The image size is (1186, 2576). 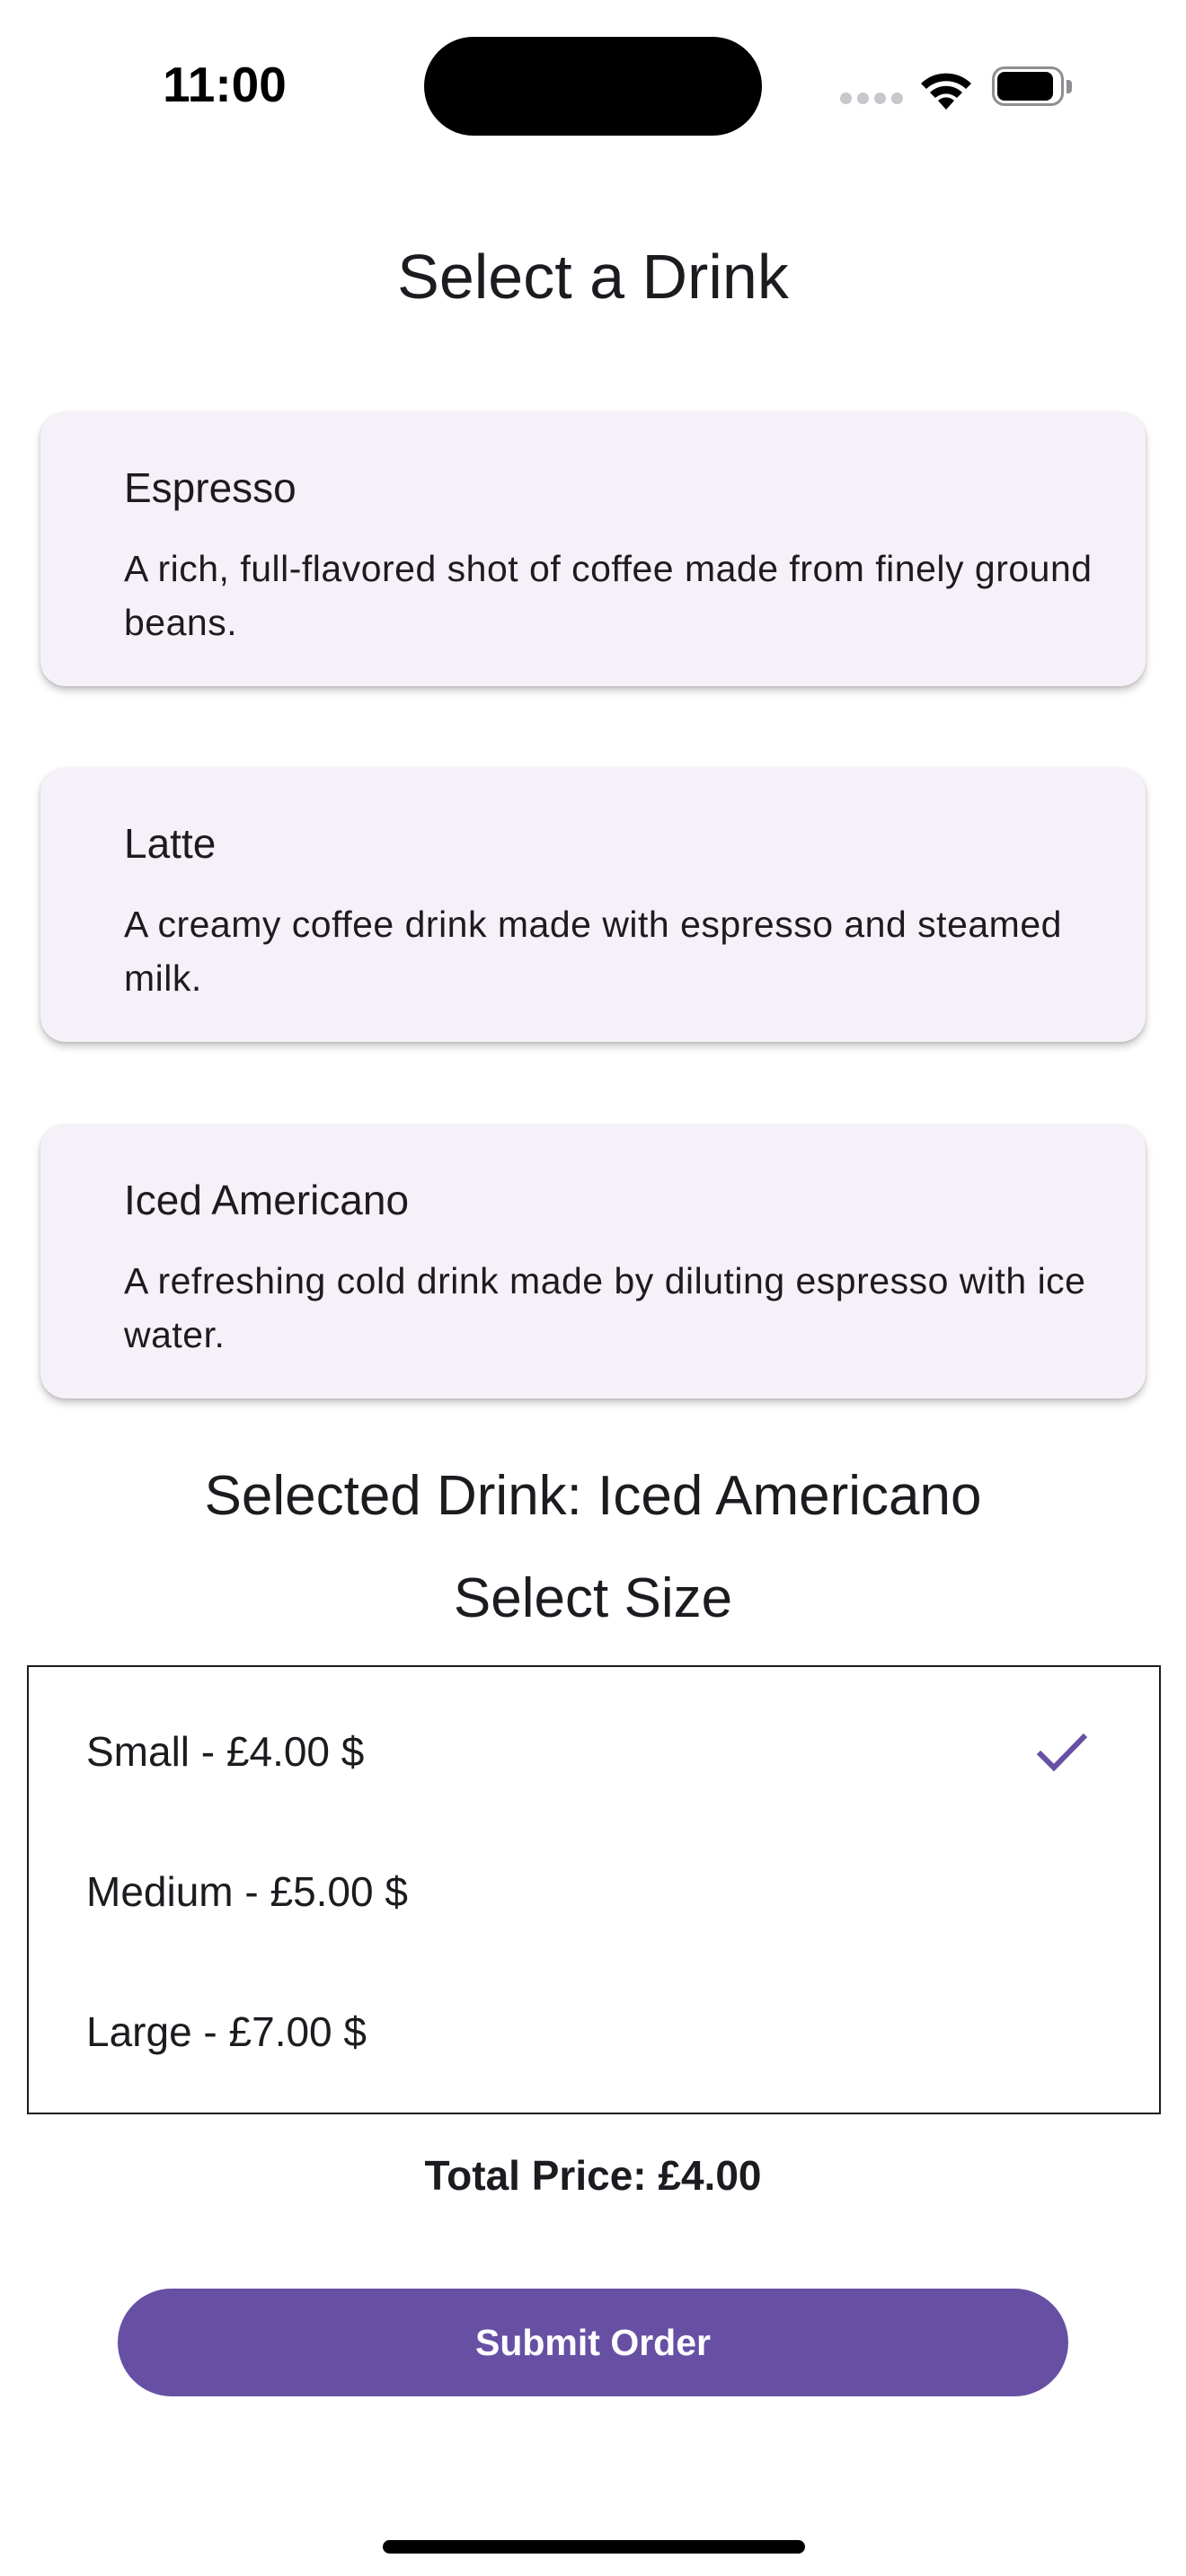 I want to click on cell-signal-icon, so click(x=871, y=99).